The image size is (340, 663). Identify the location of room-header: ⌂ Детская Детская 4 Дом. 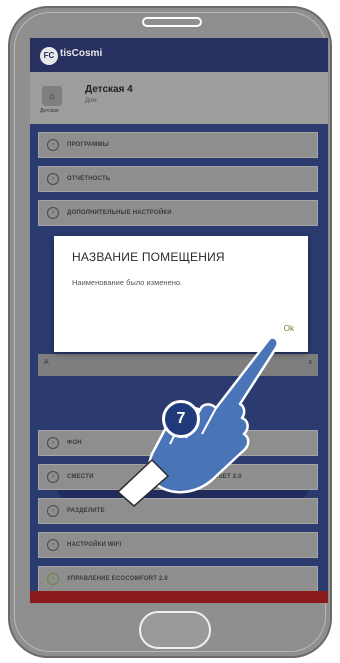
(179, 98).